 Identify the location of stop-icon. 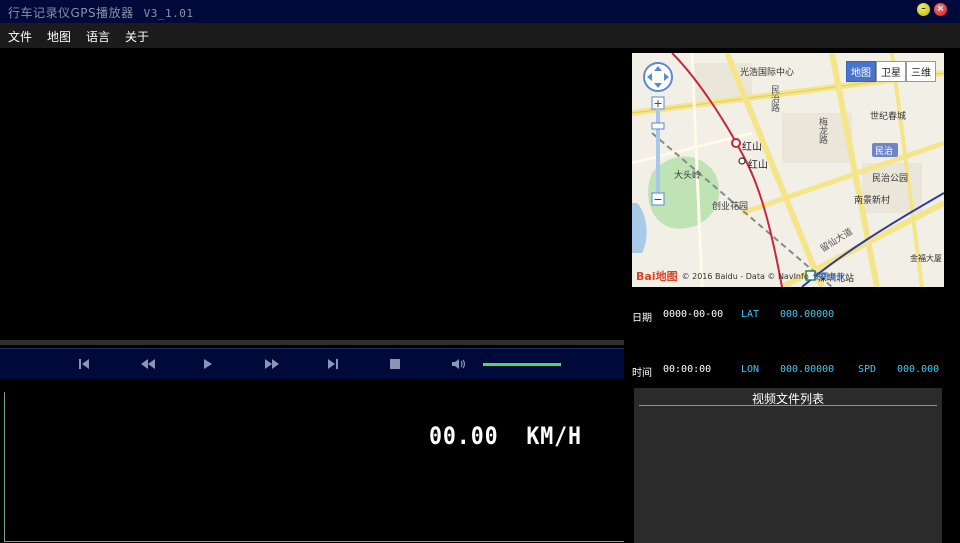
(395, 364).